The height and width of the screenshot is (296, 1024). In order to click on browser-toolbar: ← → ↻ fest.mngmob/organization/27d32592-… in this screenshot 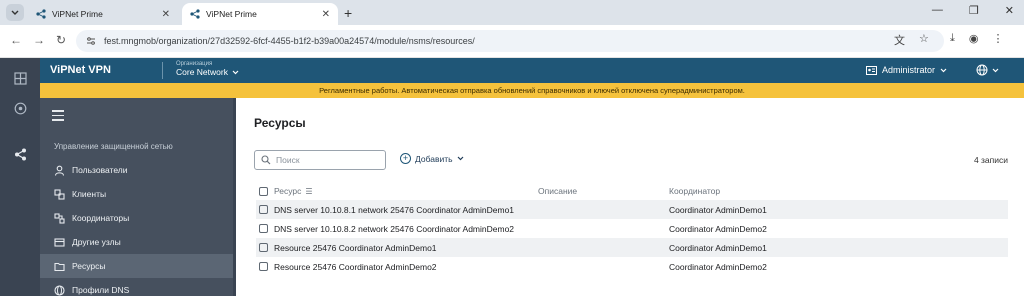, I will do `click(512, 41)`.